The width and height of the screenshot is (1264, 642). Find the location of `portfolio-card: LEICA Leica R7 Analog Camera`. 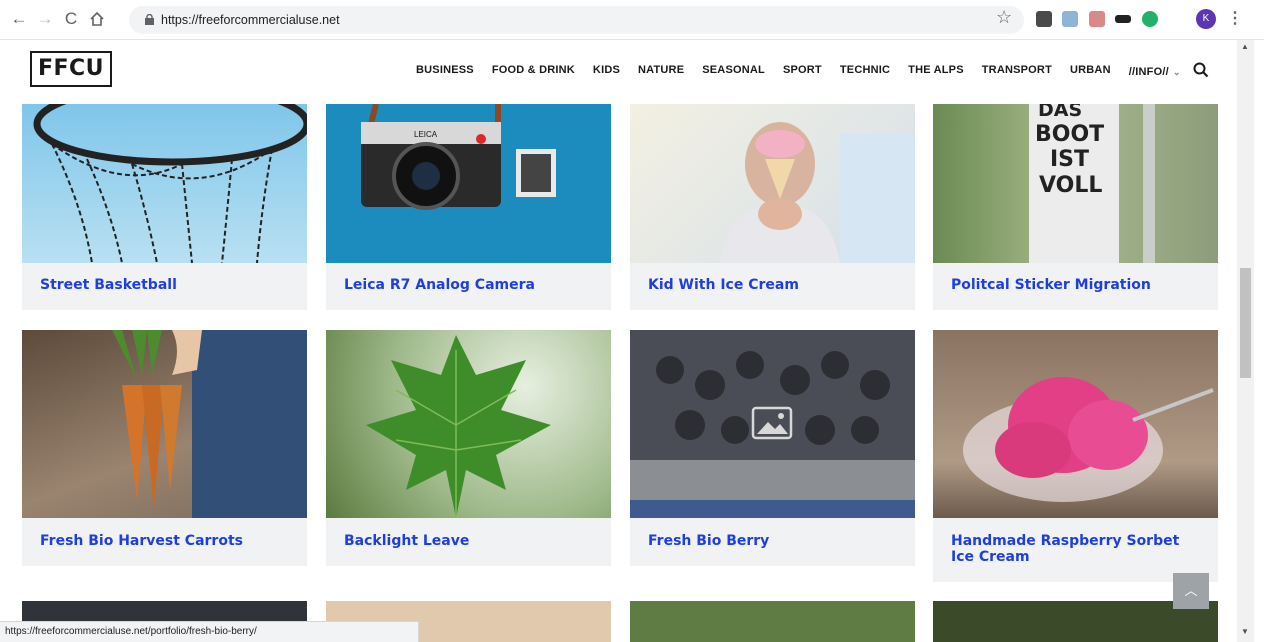

portfolio-card: LEICA Leica R7 Analog Camera is located at coordinates (468, 207).